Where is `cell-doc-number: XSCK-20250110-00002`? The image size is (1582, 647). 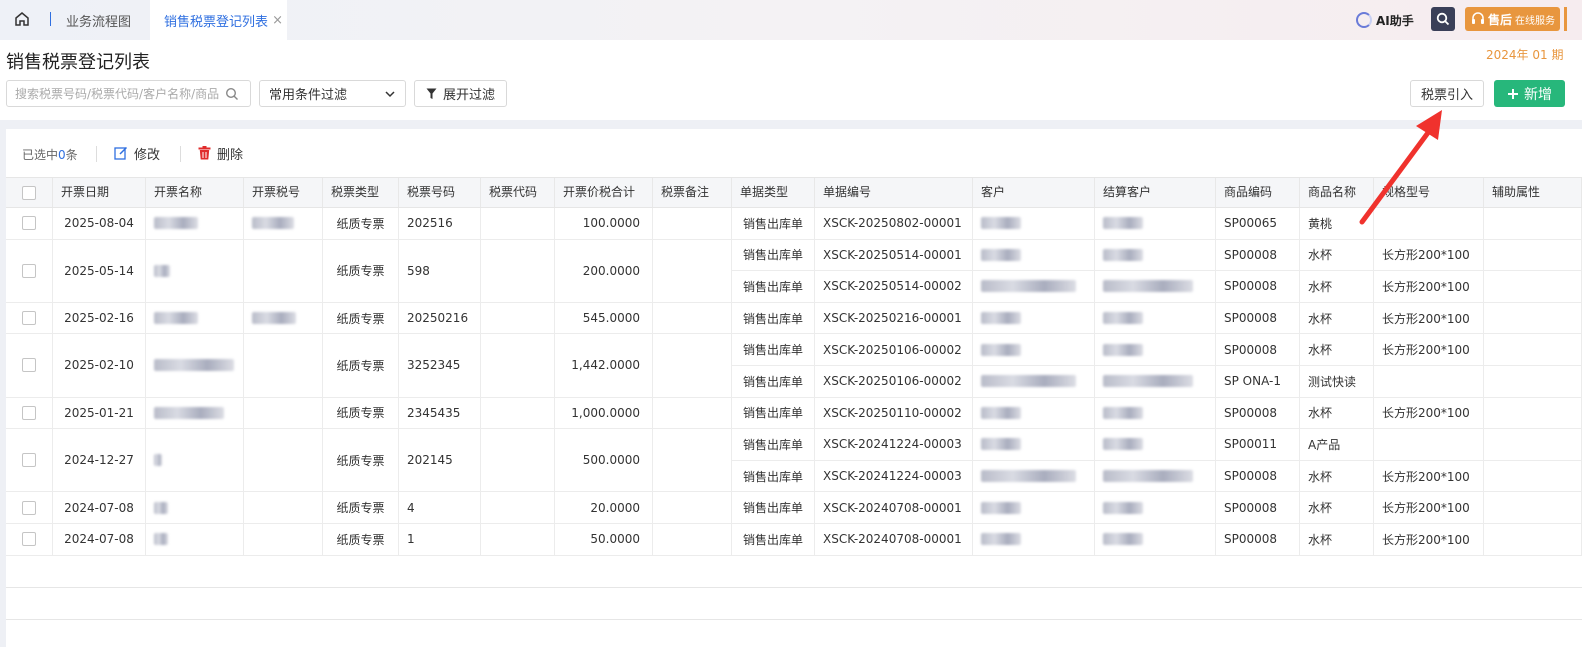
cell-doc-number: XSCK-20250110-00002 is located at coordinates (894, 413).